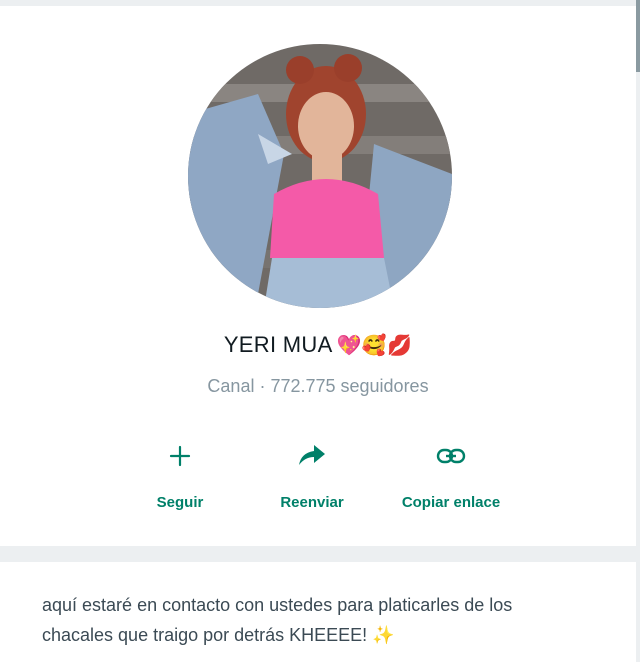 This screenshot has height=662, width=640. I want to click on channel-meta: Canal · 772.775 seguidores, so click(318, 386).